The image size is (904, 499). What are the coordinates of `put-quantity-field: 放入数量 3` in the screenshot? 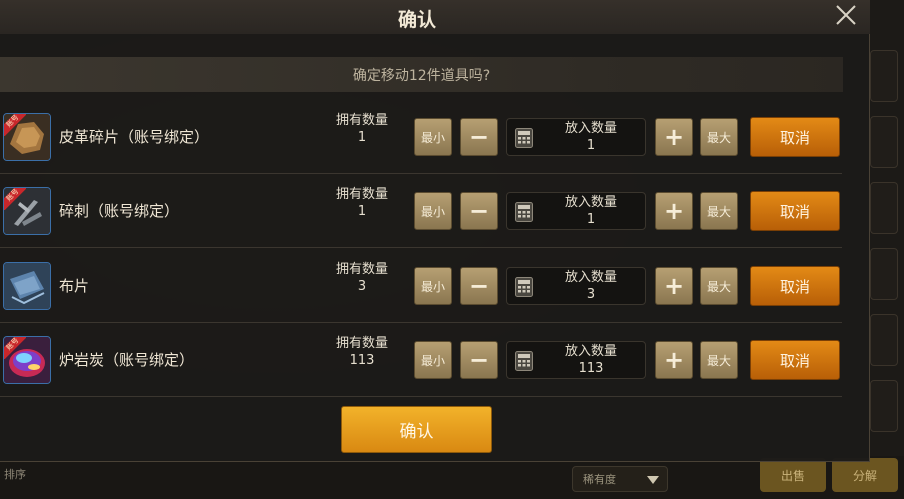 It's located at (576, 286).